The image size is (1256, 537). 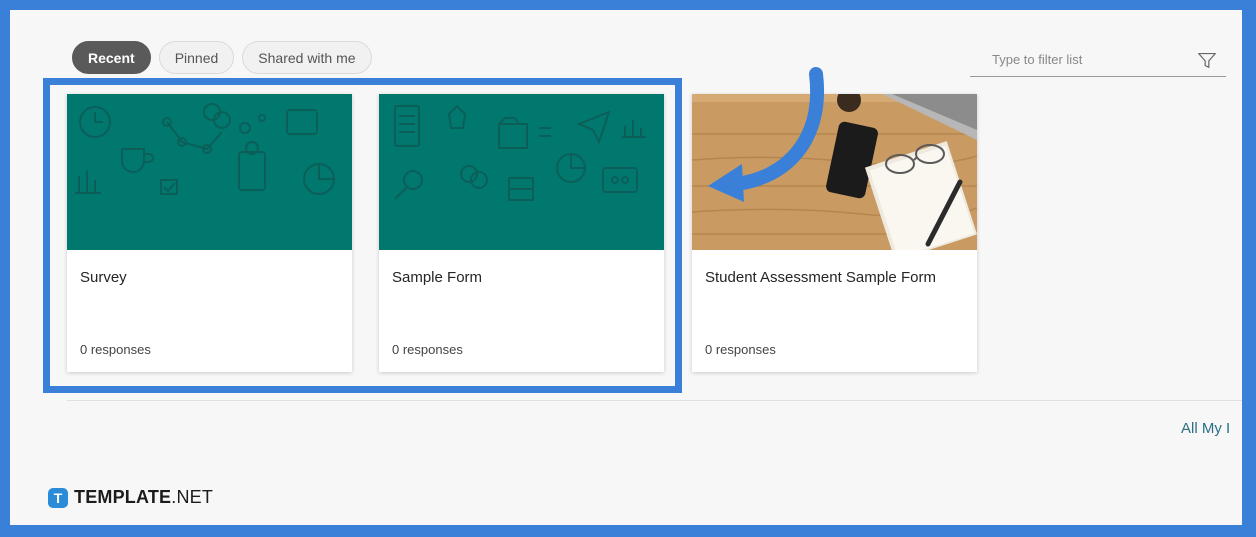 I want to click on tab-recent: Recent, so click(x=111, y=57).